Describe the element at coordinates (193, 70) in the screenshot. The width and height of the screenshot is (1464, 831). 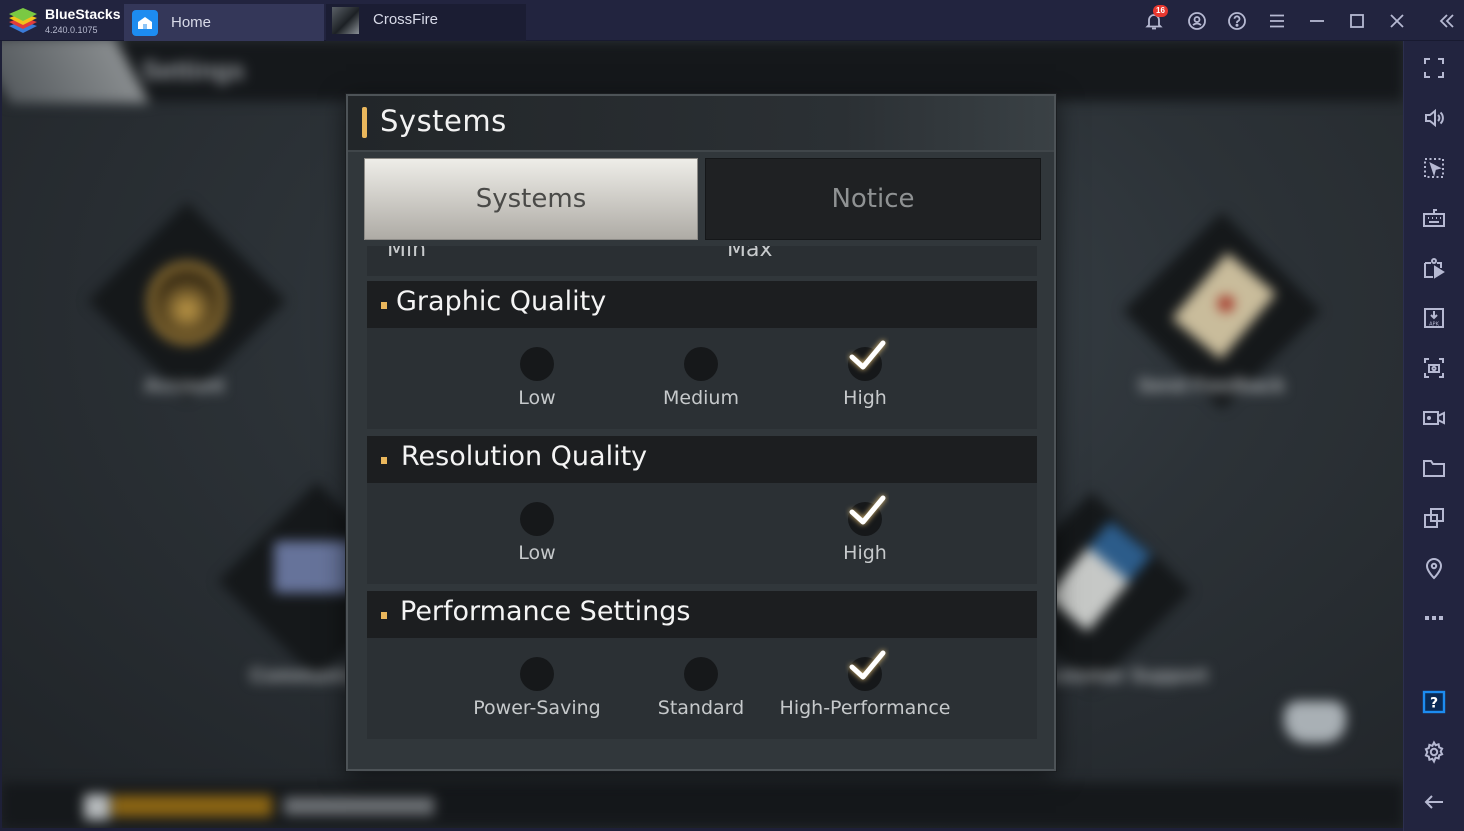
I see `bg-page-title: Settings` at that location.